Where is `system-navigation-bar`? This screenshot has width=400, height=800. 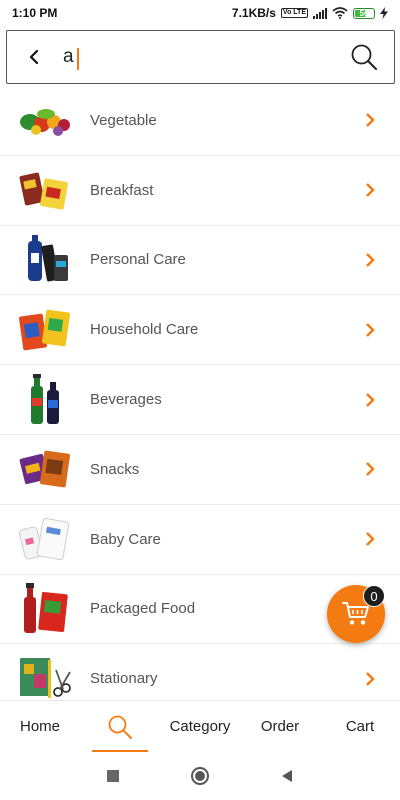 system-navigation-bar is located at coordinates (200, 776).